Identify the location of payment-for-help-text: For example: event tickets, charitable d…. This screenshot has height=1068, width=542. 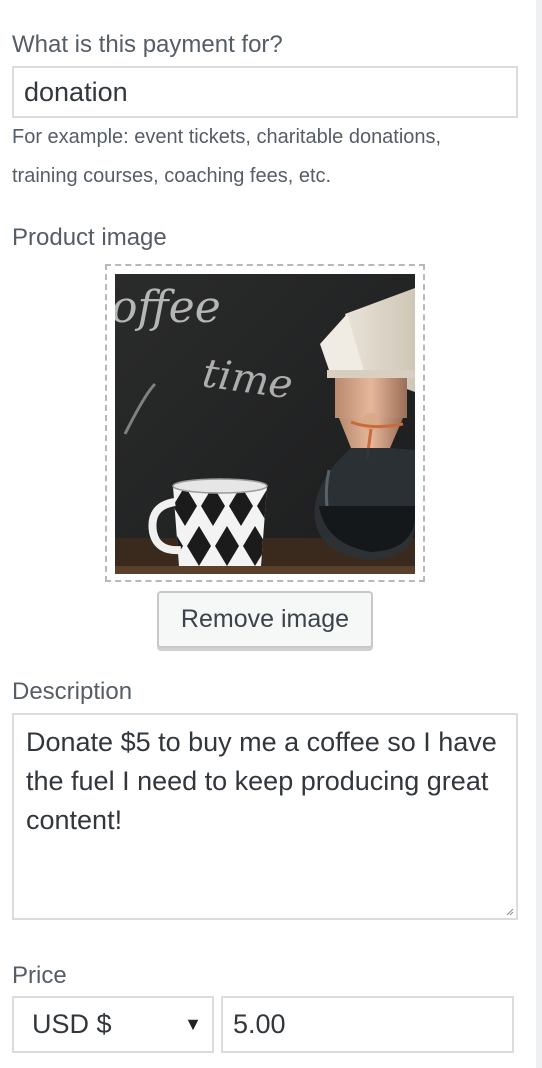
(265, 157).